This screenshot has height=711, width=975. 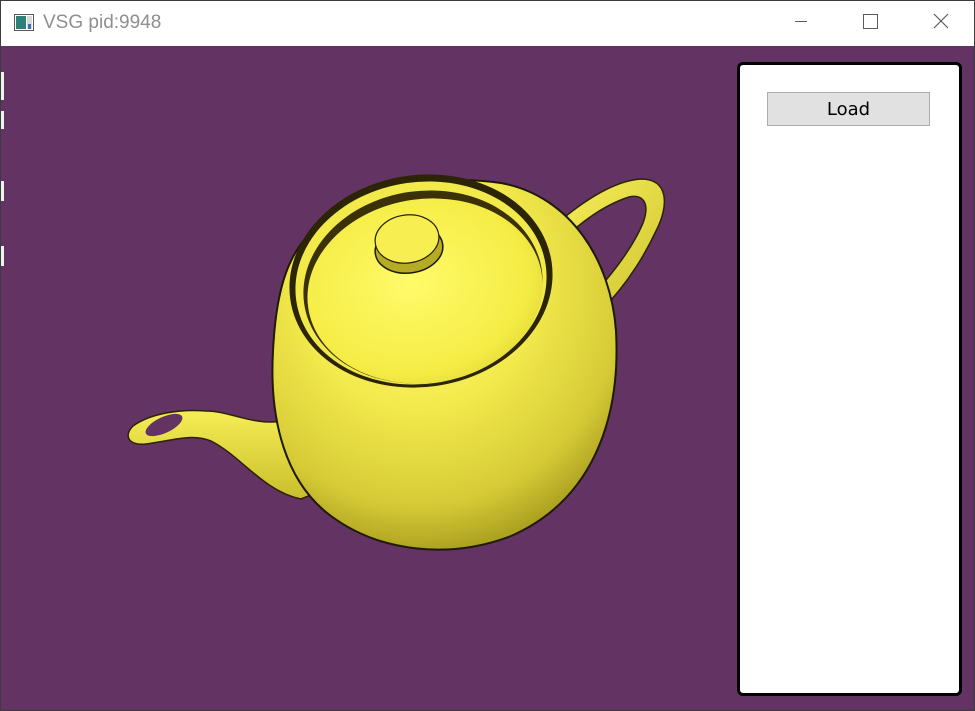 I want to click on app-window-icon, so click(x=24, y=22).